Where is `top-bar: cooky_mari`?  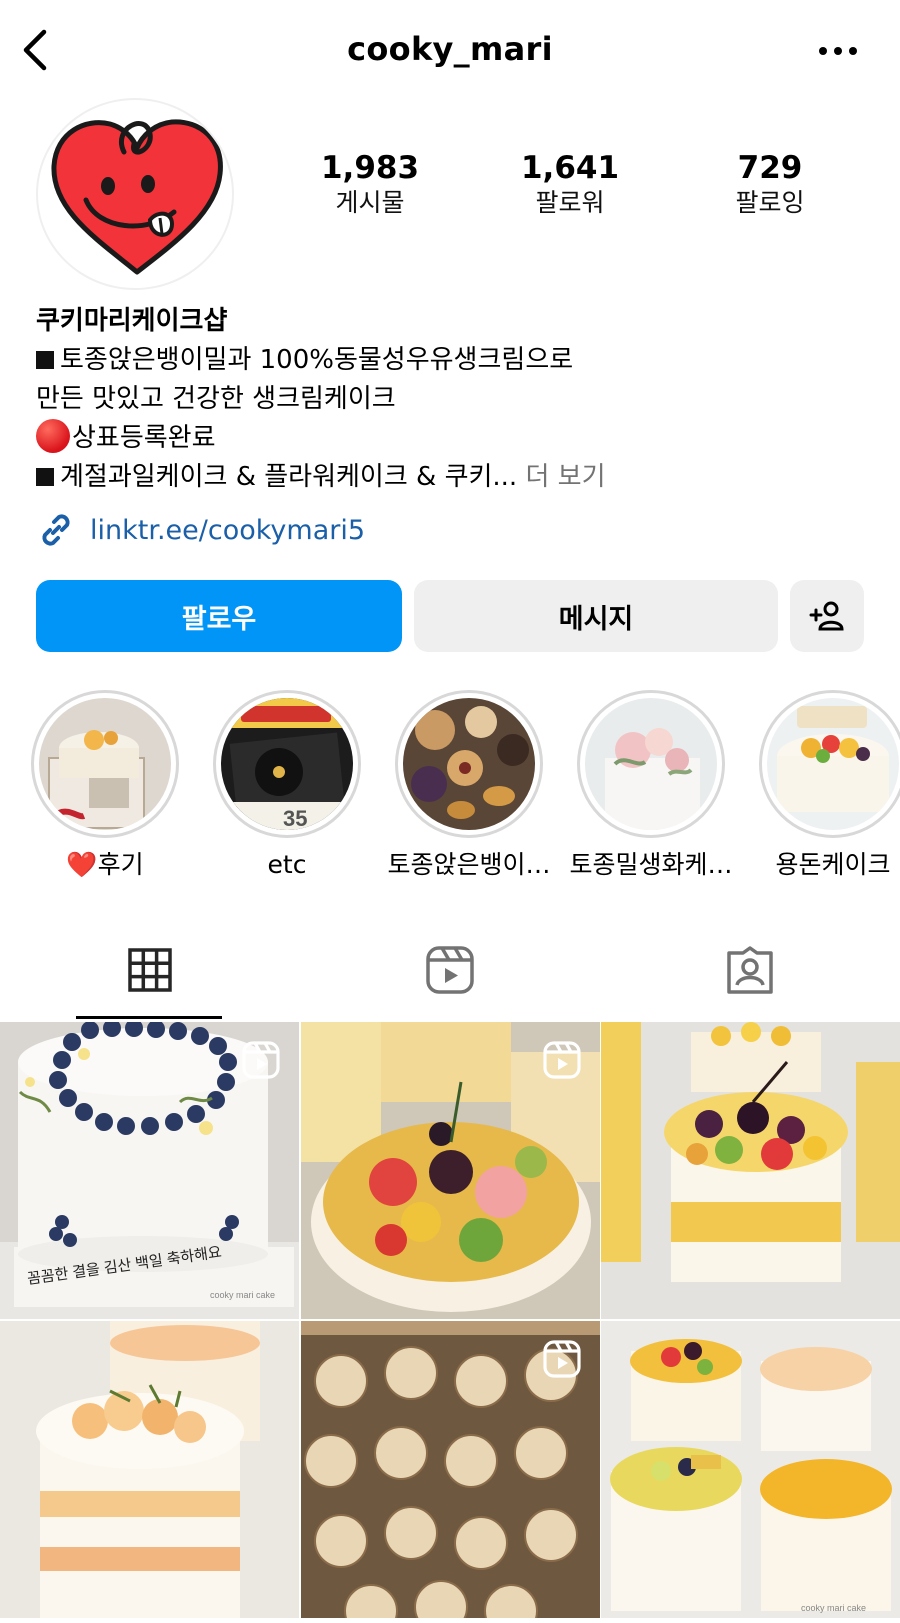
top-bar: cooky_mari is located at coordinates (450, 50).